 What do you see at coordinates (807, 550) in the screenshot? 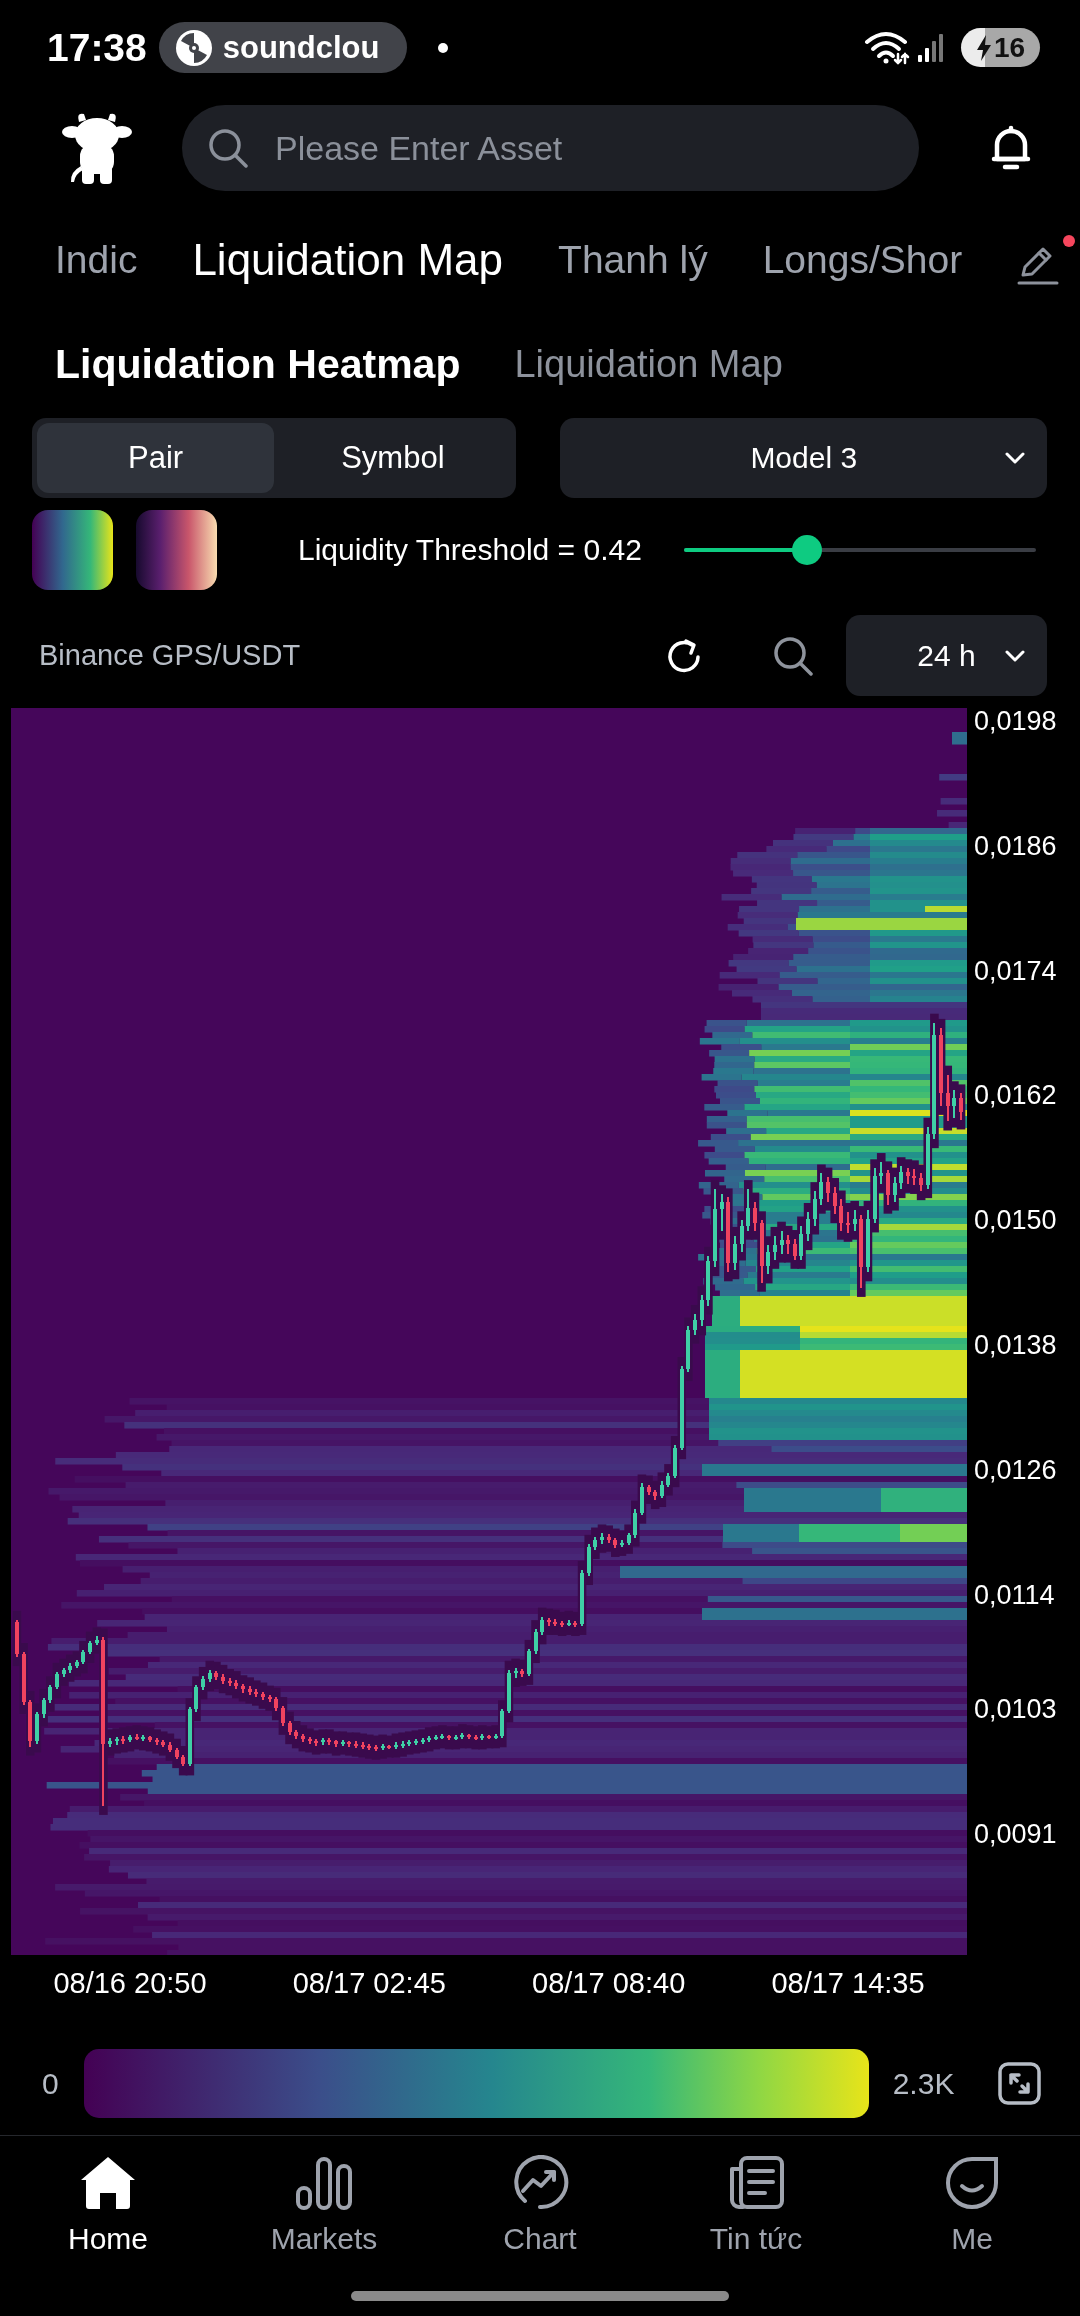
I see `slider-thumb` at bounding box center [807, 550].